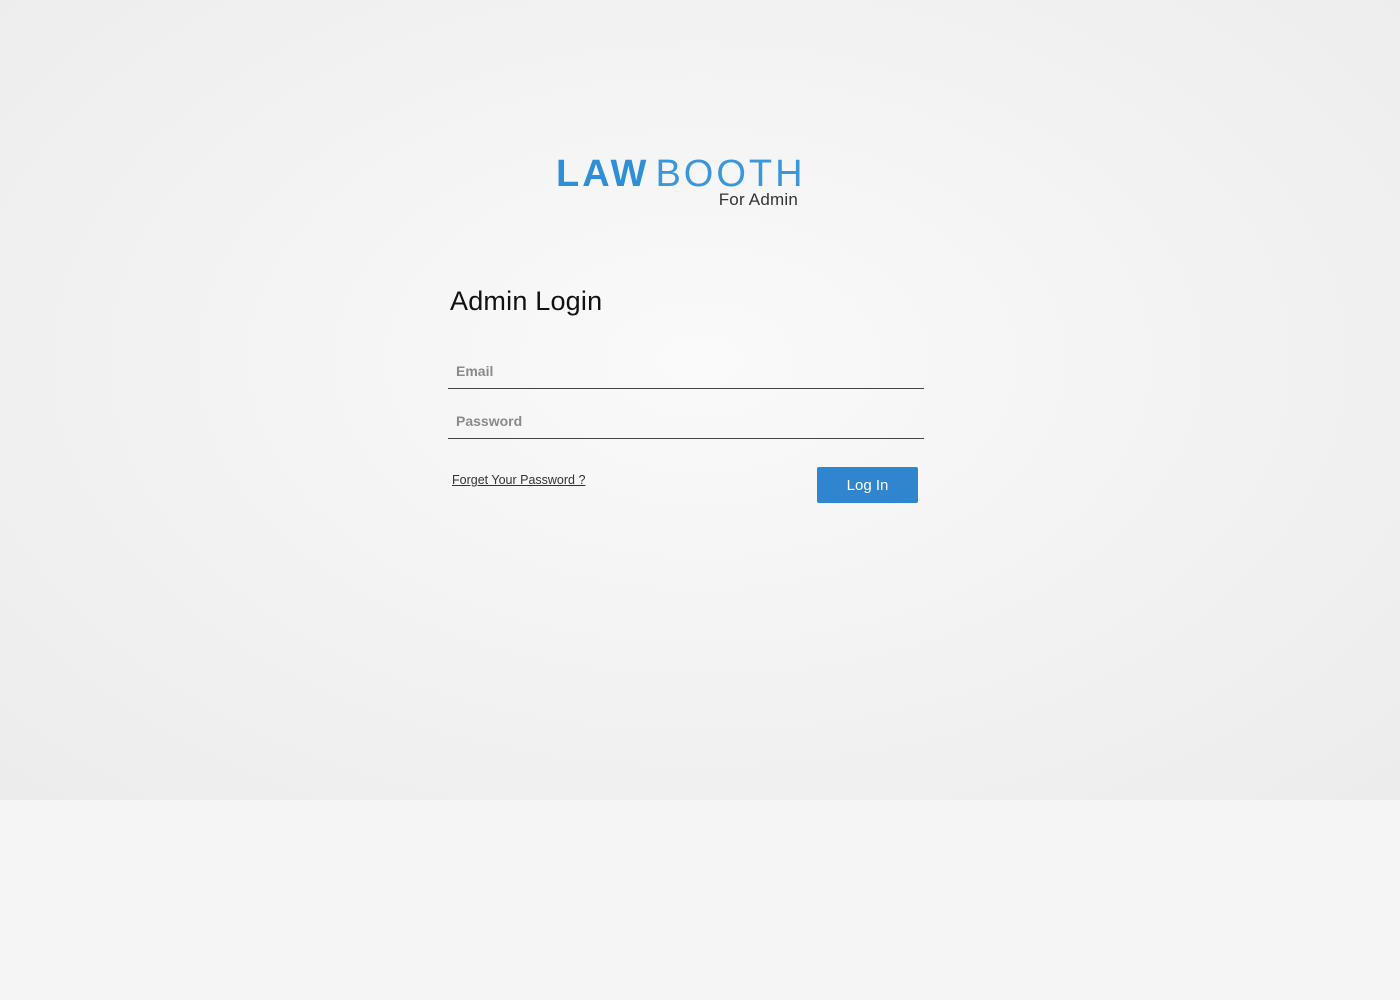 This screenshot has height=1000, width=1400. What do you see at coordinates (603, 174) in the screenshot?
I see `logo-law-text: LAW` at bounding box center [603, 174].